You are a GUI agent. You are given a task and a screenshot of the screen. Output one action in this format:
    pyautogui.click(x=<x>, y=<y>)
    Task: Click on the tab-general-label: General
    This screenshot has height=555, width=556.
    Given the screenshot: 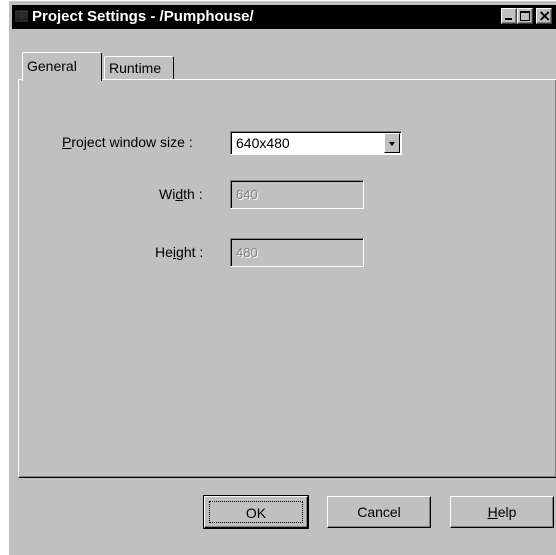 What is the action you would take?
    pyautogui.click(x=52, y=66)
    